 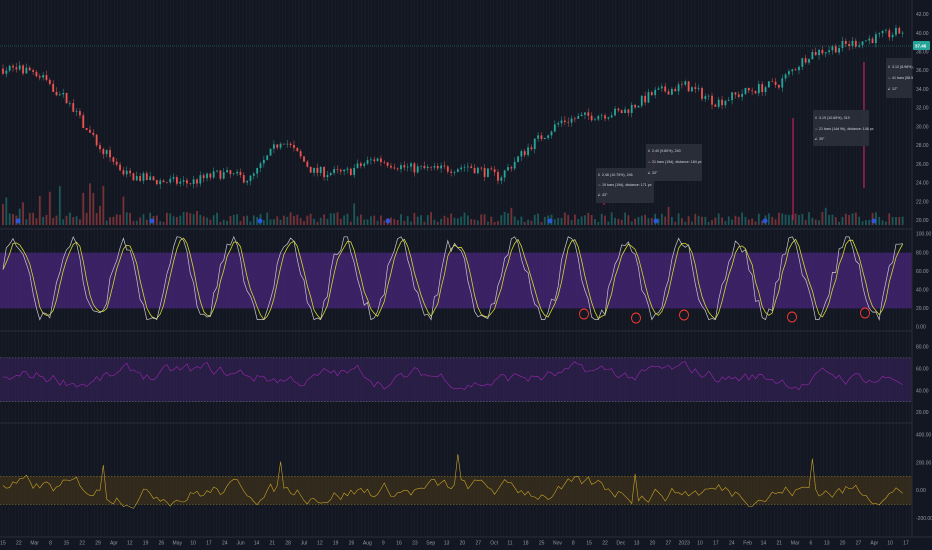 What do you see at coordinates (811, 544) in the screenshot?
I see `time-axis-label: 6` at bounding box center [811, 544].